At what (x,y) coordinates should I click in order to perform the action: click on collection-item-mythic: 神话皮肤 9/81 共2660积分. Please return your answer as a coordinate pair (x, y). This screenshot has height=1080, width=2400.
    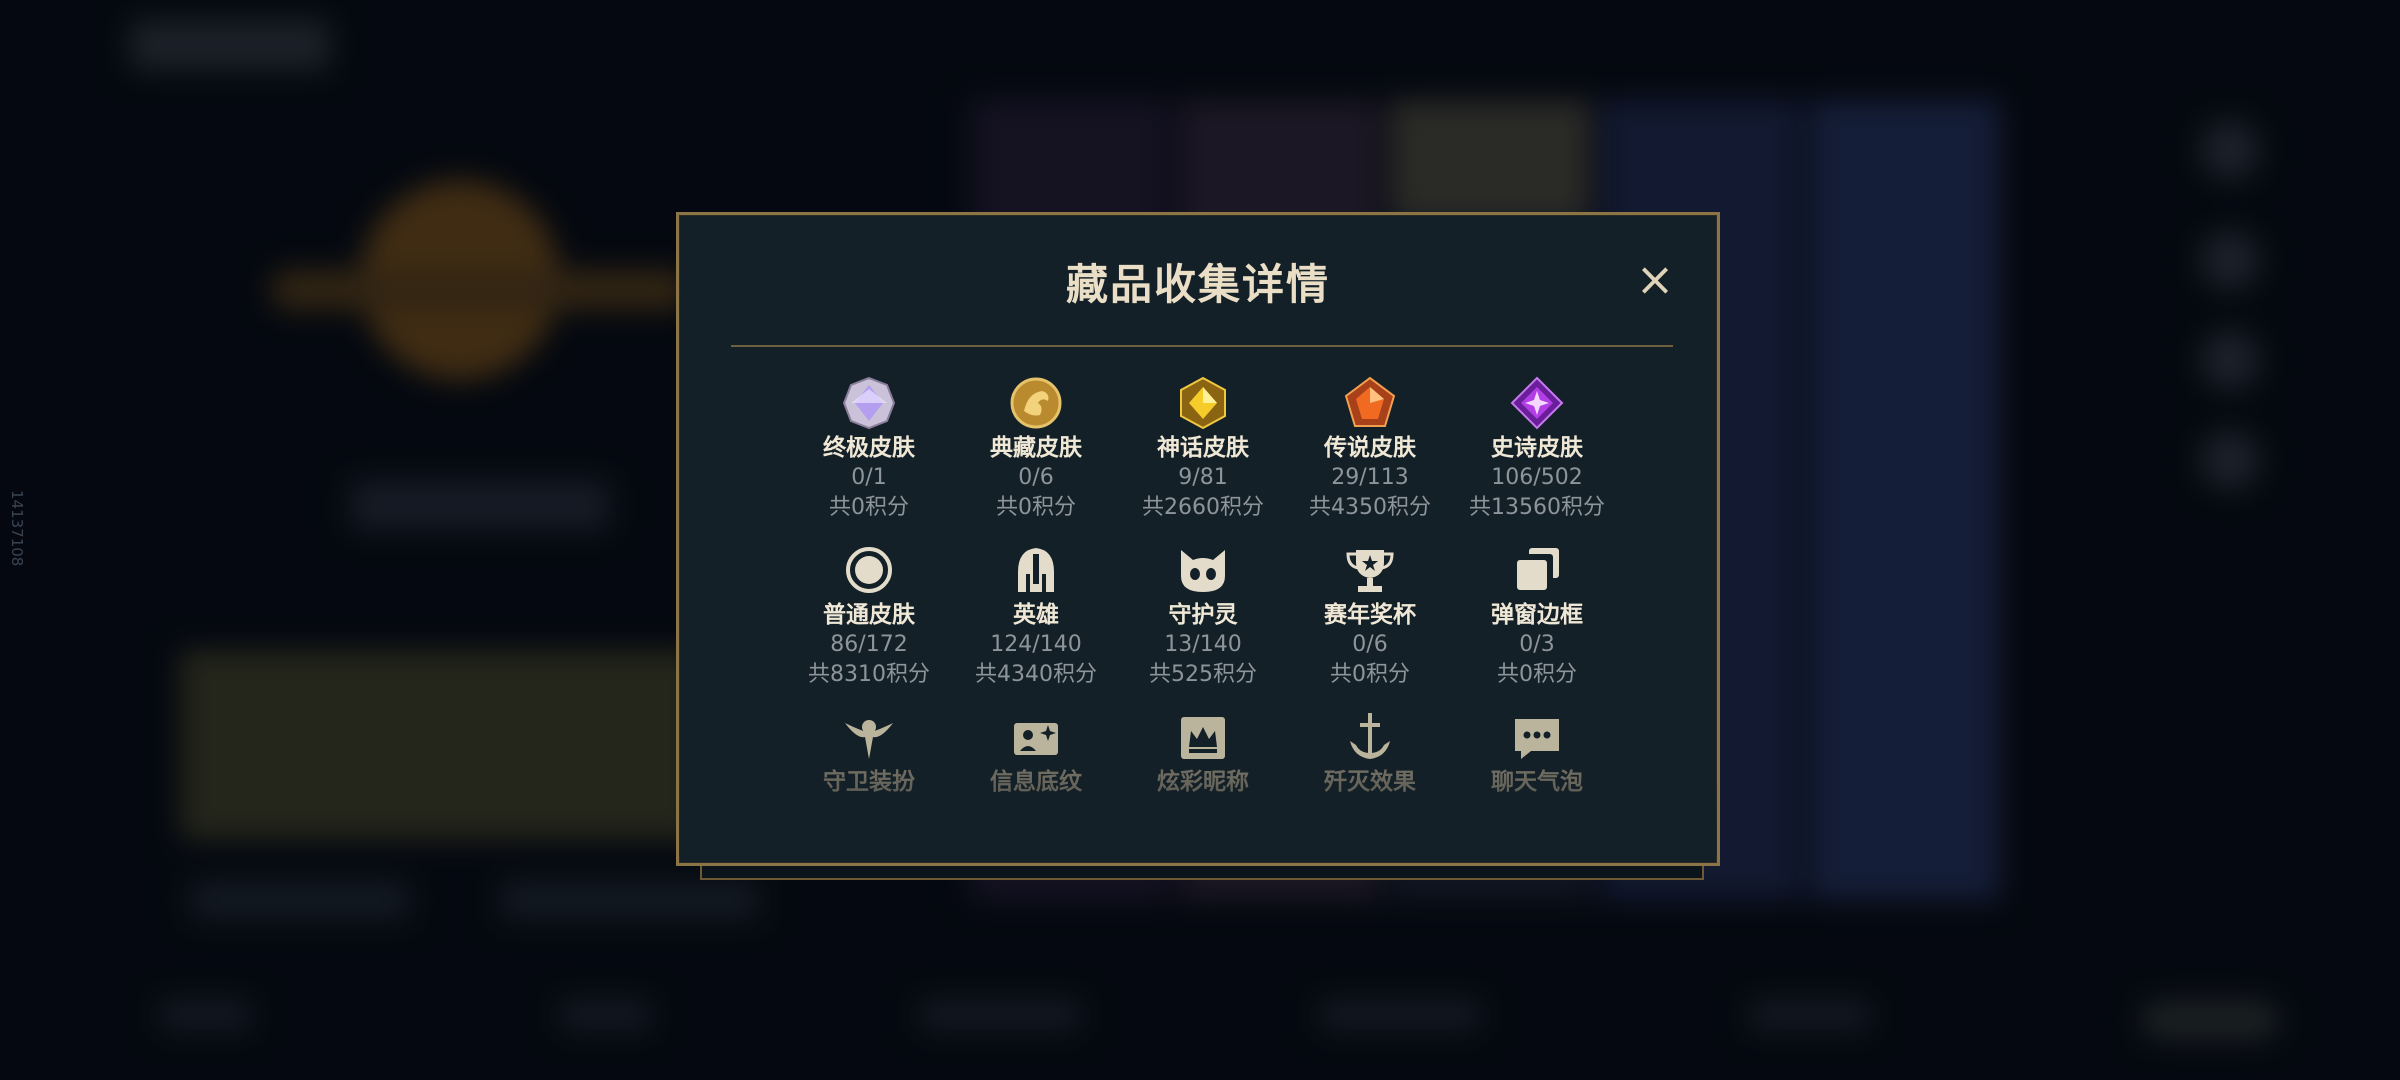
    Looking at the image, I should click on (1203, 449).